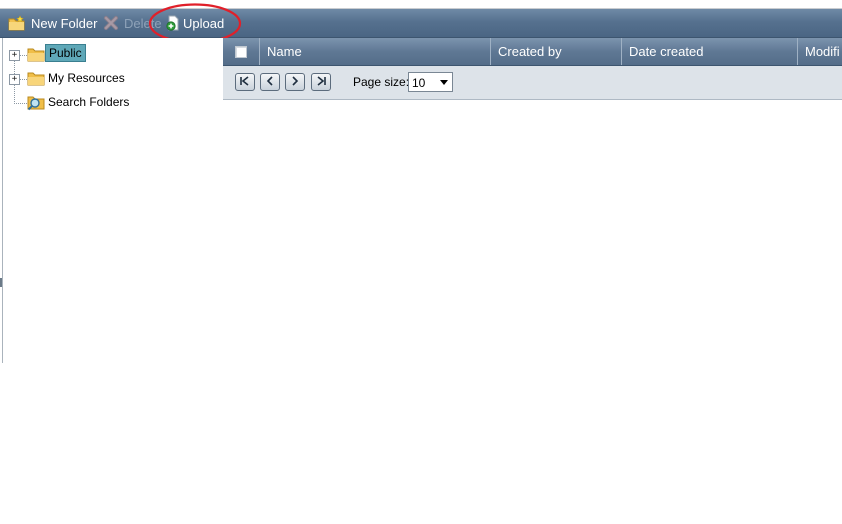 The width and height of the screenshot is (842, 524). What do you see at coordinates (64, 23) in the screenshot?
I see `new-folder-label: New Folder` at bounding box center [64, 23].